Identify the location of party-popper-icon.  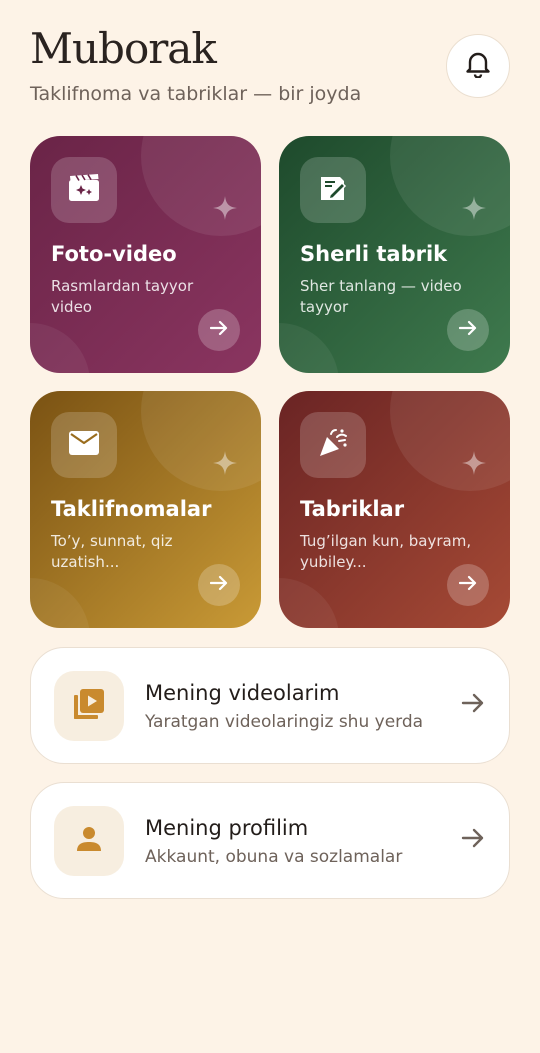
(333, 445).